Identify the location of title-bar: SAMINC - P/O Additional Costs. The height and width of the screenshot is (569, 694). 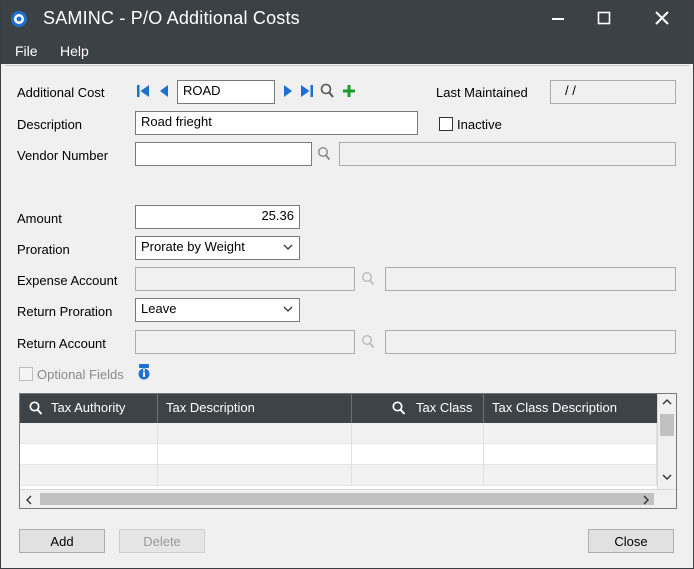
(347, 19).